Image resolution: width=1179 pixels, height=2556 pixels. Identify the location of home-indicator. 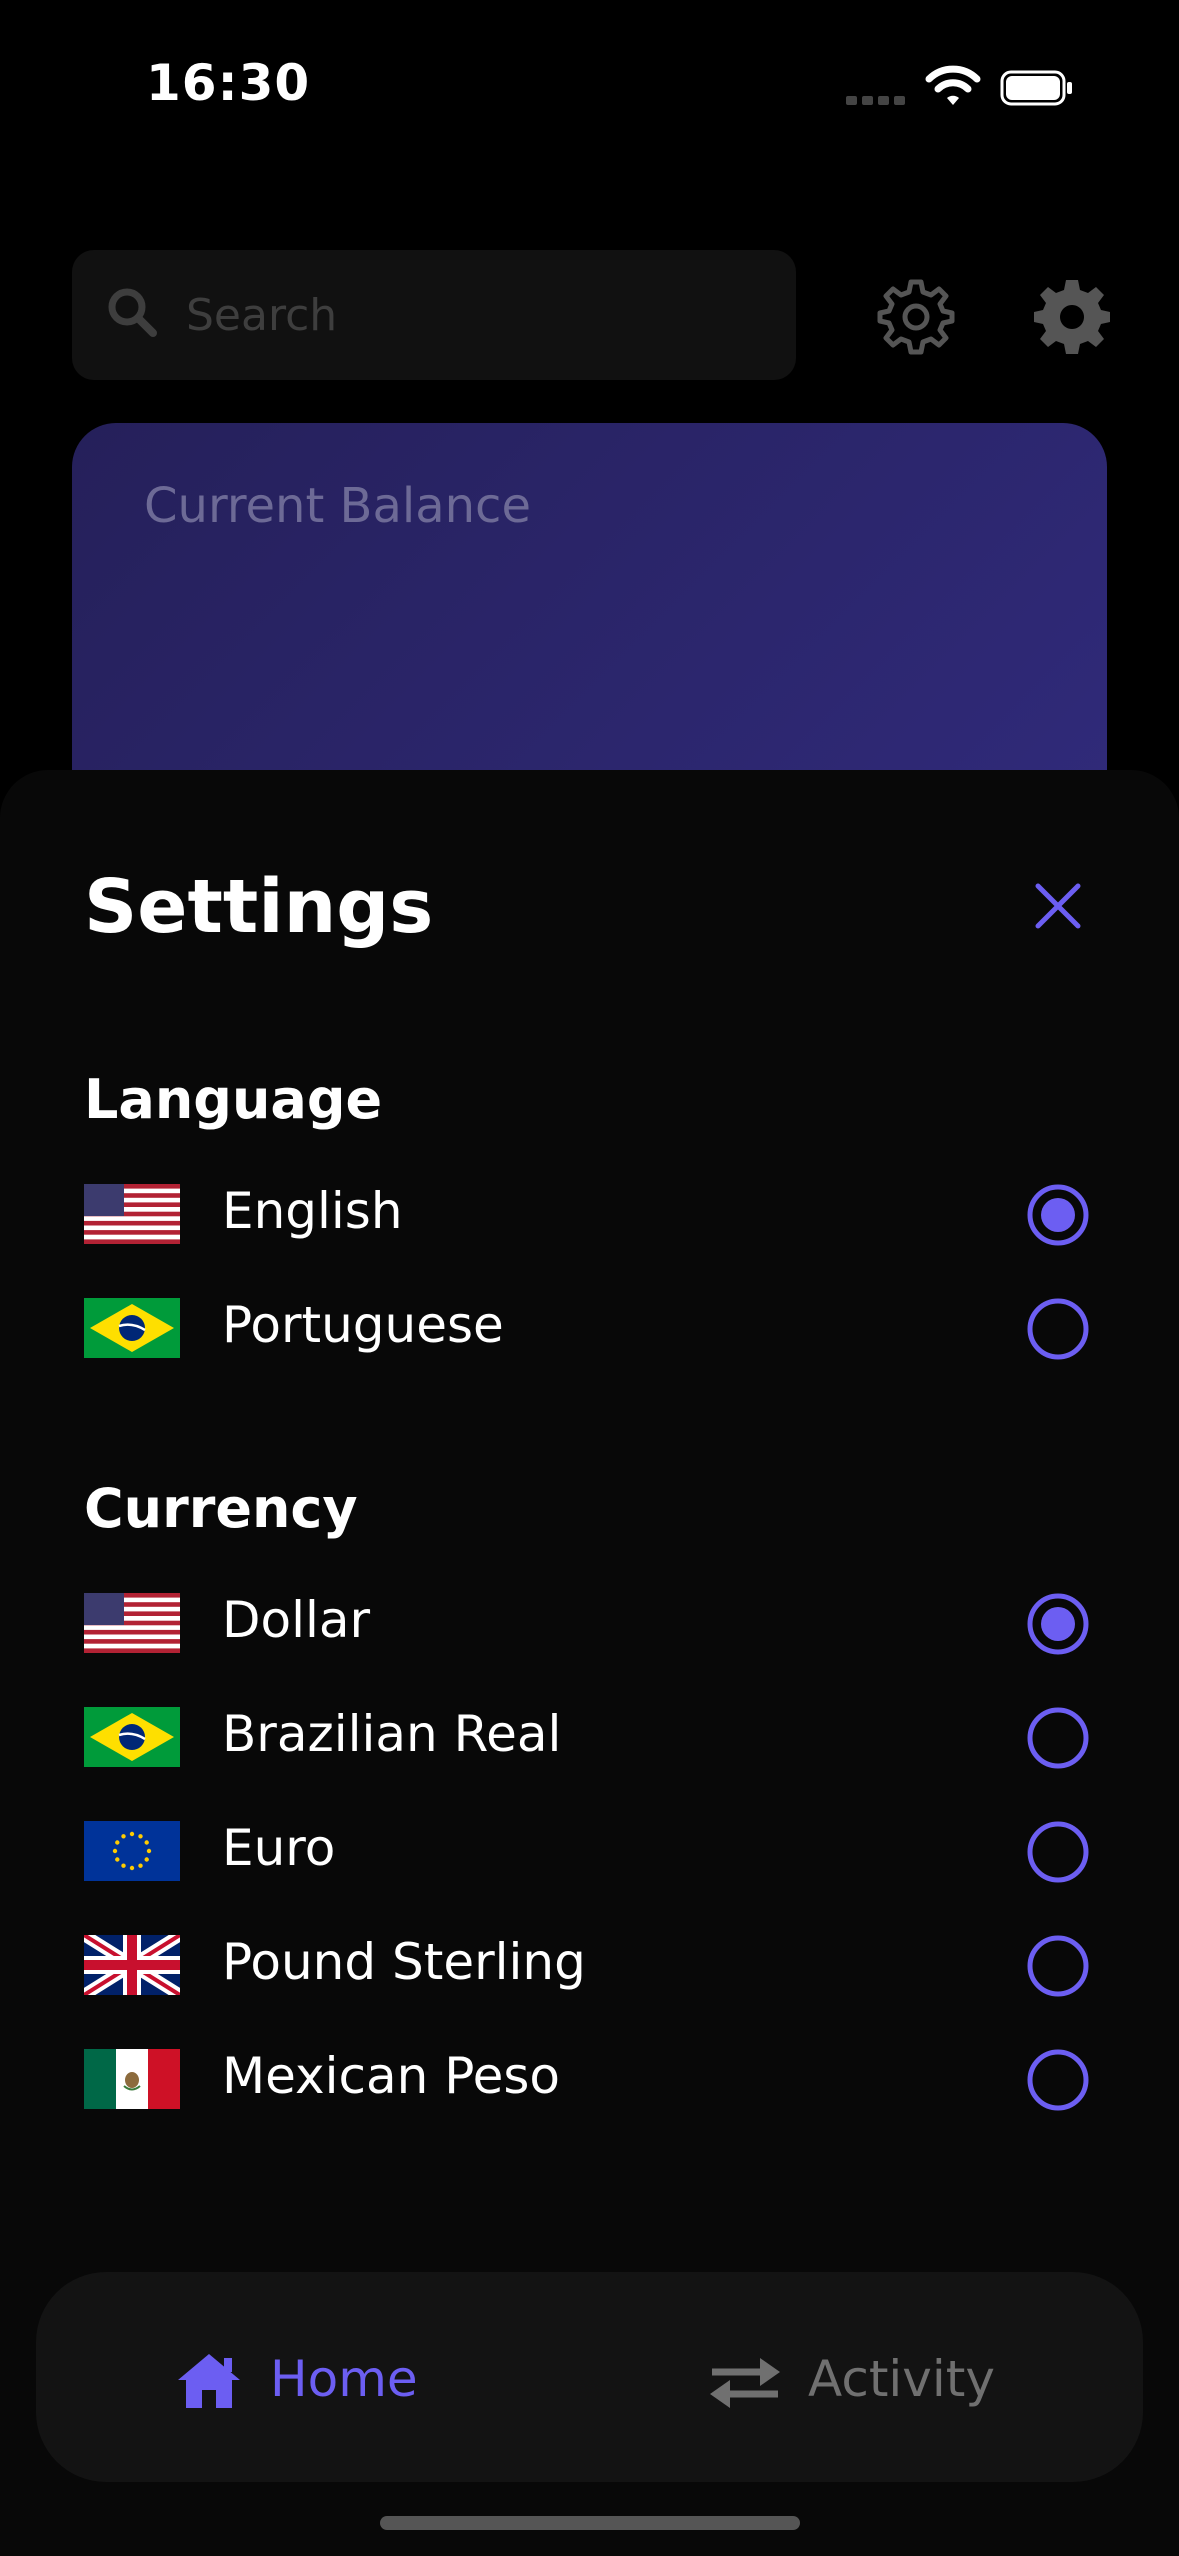
(590, 2523).